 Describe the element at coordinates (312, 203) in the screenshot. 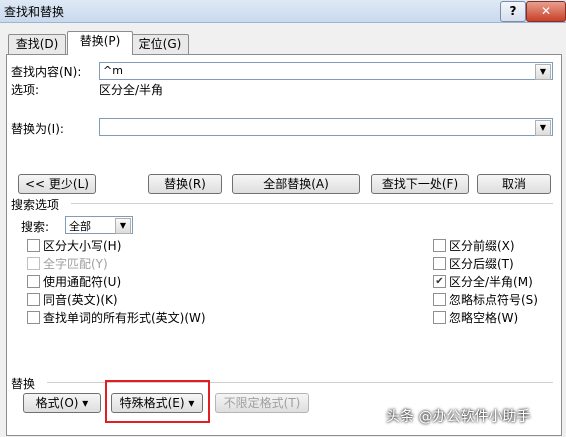

I see `divider` at that location.